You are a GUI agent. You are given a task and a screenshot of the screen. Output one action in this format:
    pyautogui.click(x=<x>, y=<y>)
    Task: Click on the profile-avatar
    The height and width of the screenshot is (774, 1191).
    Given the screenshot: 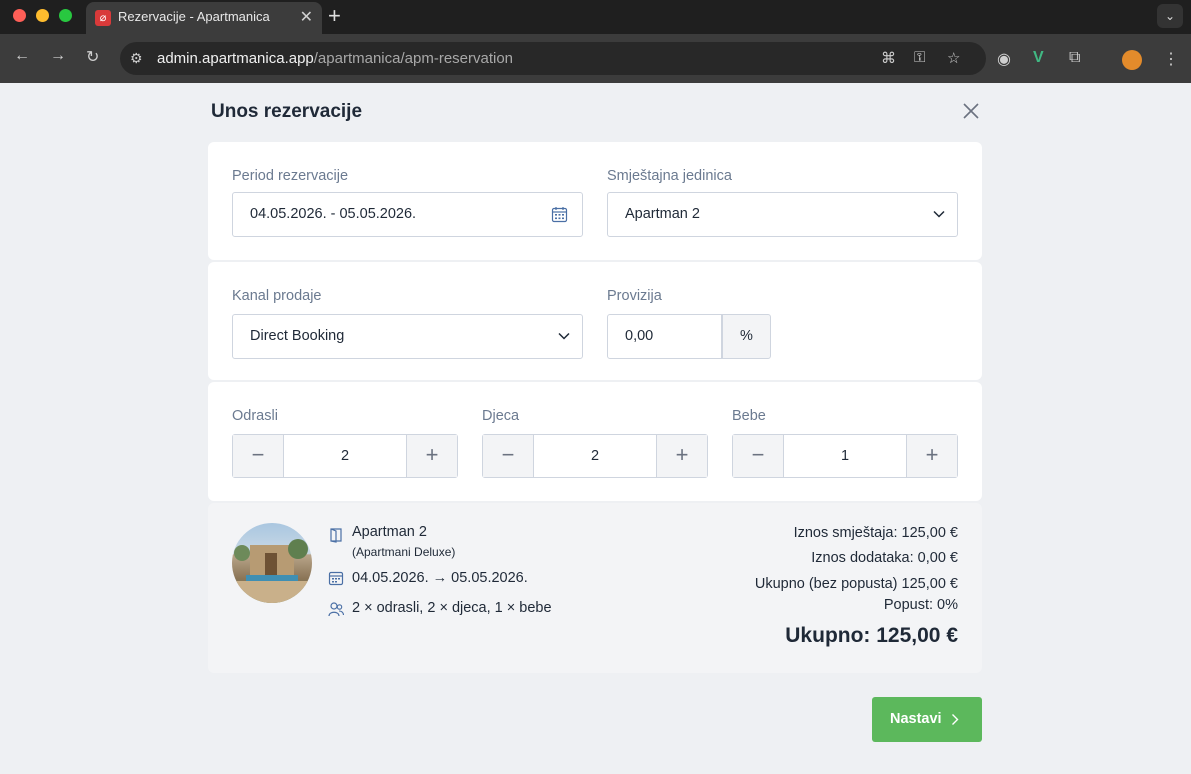 What is the action you would take?
    pyautogui.click(x=1132, y=60)
    